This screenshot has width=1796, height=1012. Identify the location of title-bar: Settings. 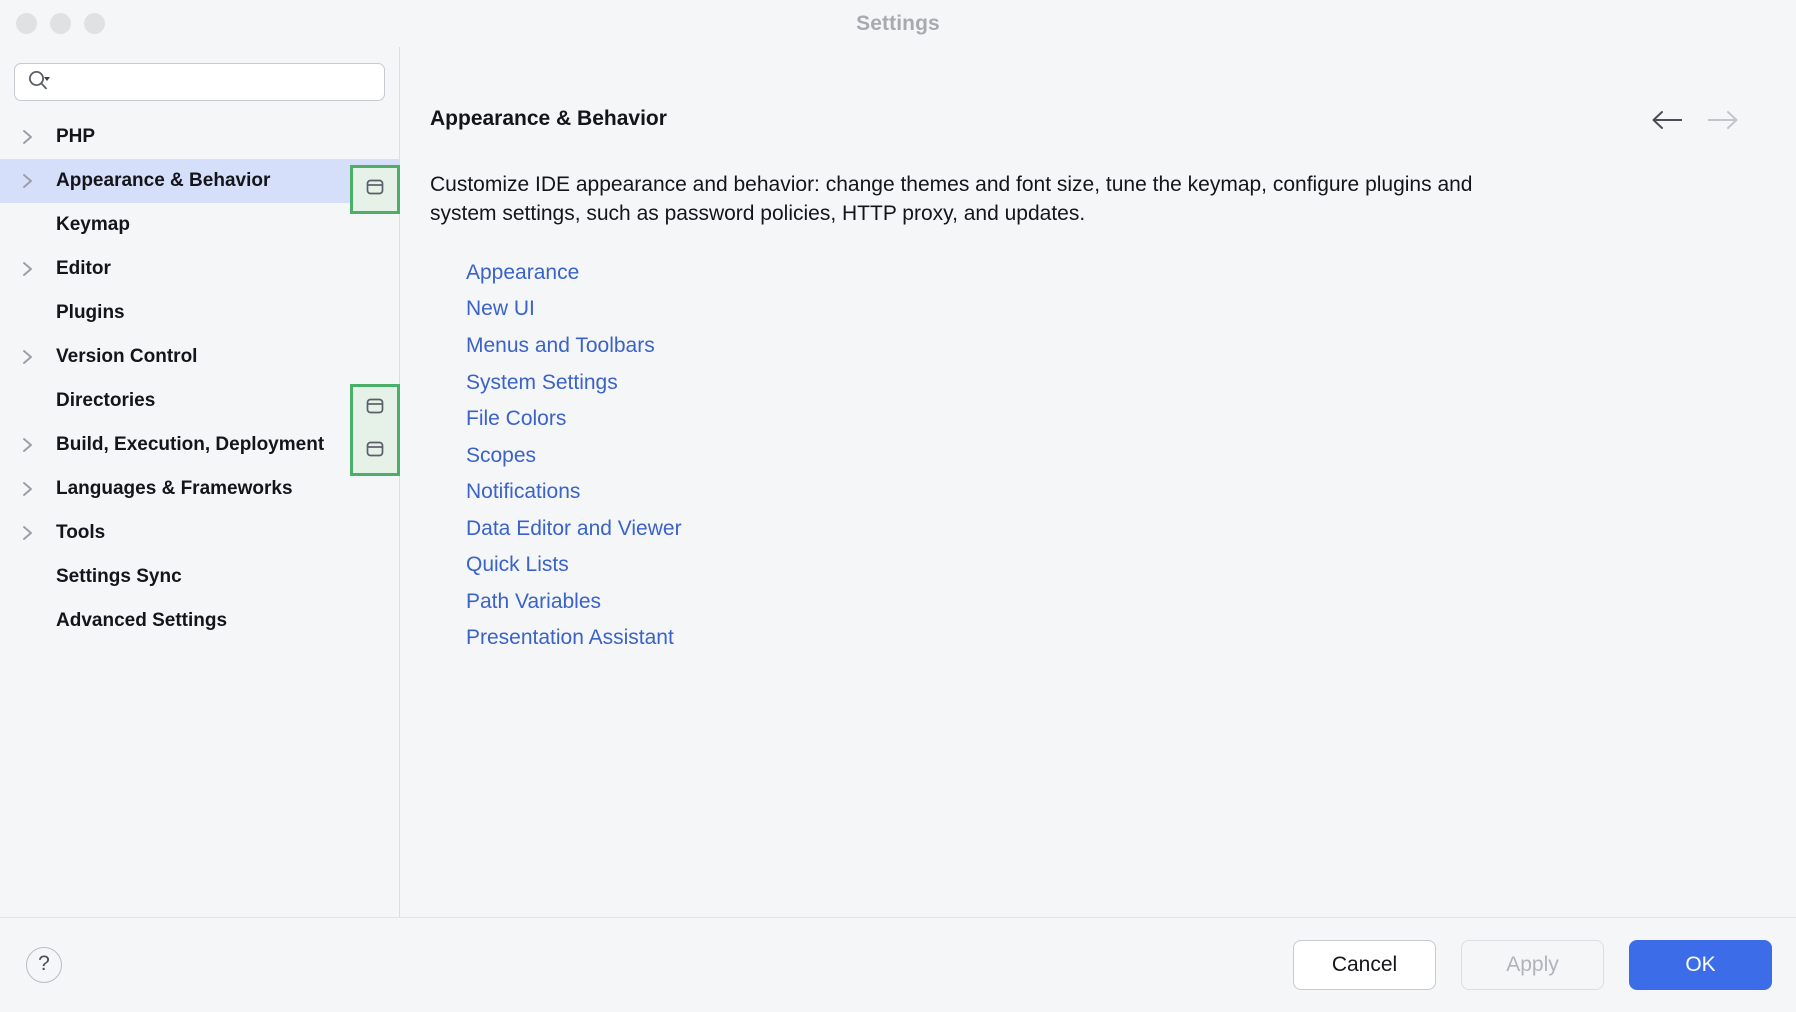
(898, 23).